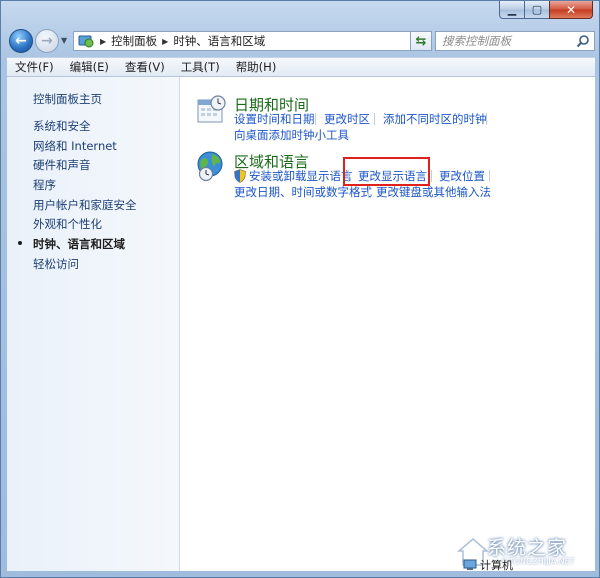 Image resolution: width=600 pixels, height=578 pixels. What do you see at coordinates (291, 135) in the screenshot?
I see `link-add-clock-gadget: 向桌面添加时钟小工具` at bounding box center [291, 135].